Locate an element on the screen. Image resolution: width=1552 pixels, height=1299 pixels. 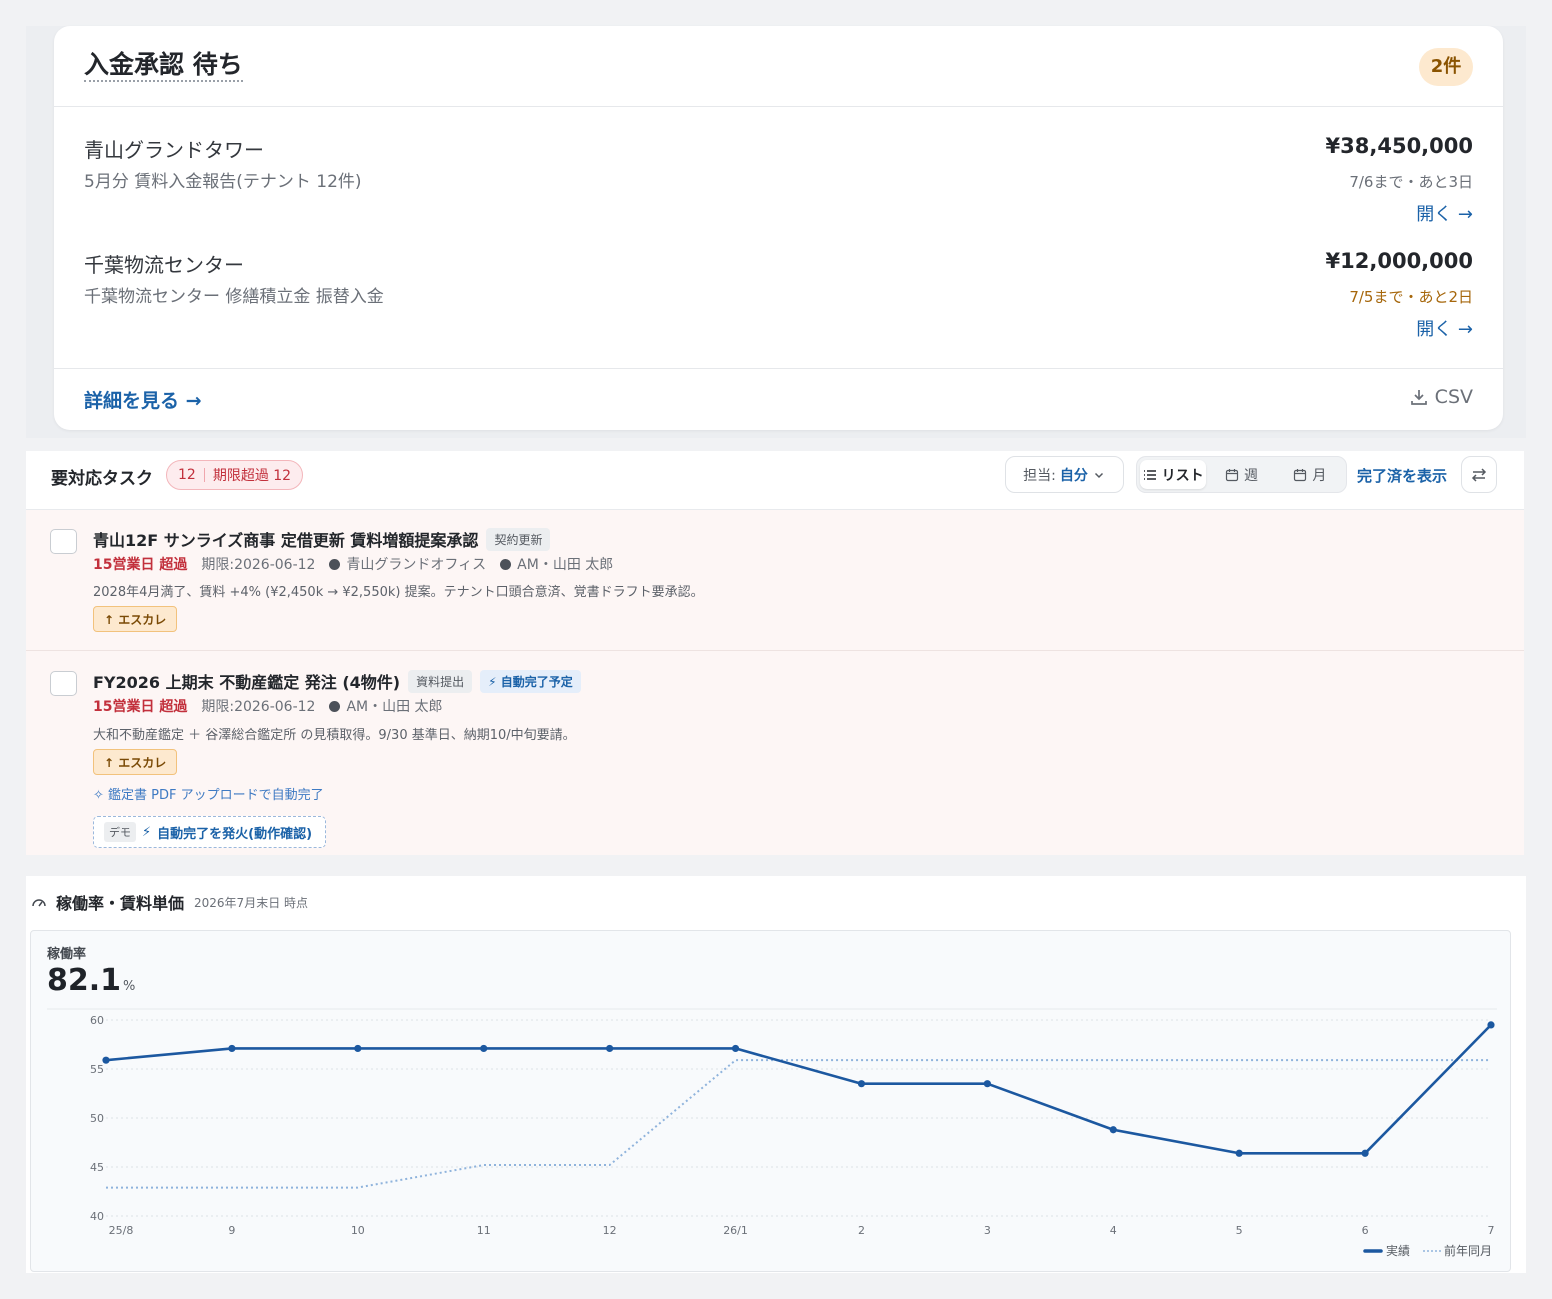
view-tab-month: 月 is located at coordinates (1310, 474).